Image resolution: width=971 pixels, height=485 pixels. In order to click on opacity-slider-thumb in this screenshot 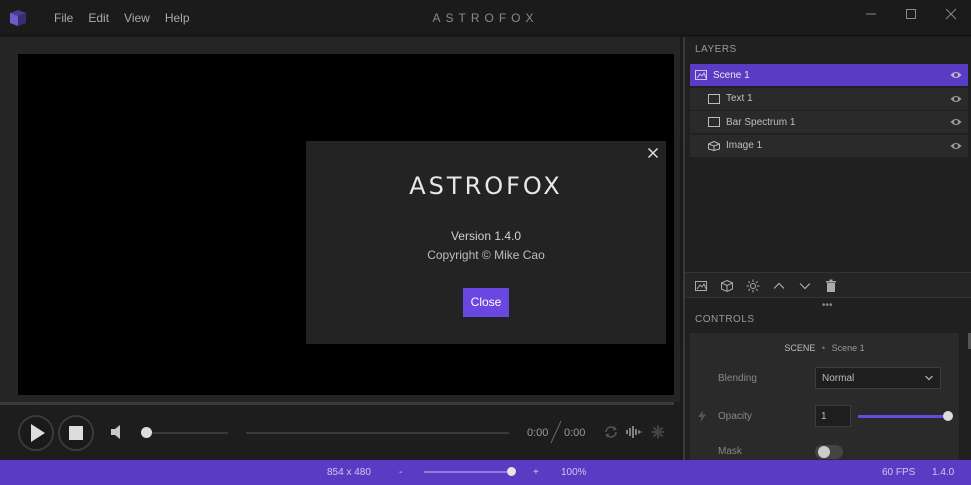, I will do `click(948, 416)`.